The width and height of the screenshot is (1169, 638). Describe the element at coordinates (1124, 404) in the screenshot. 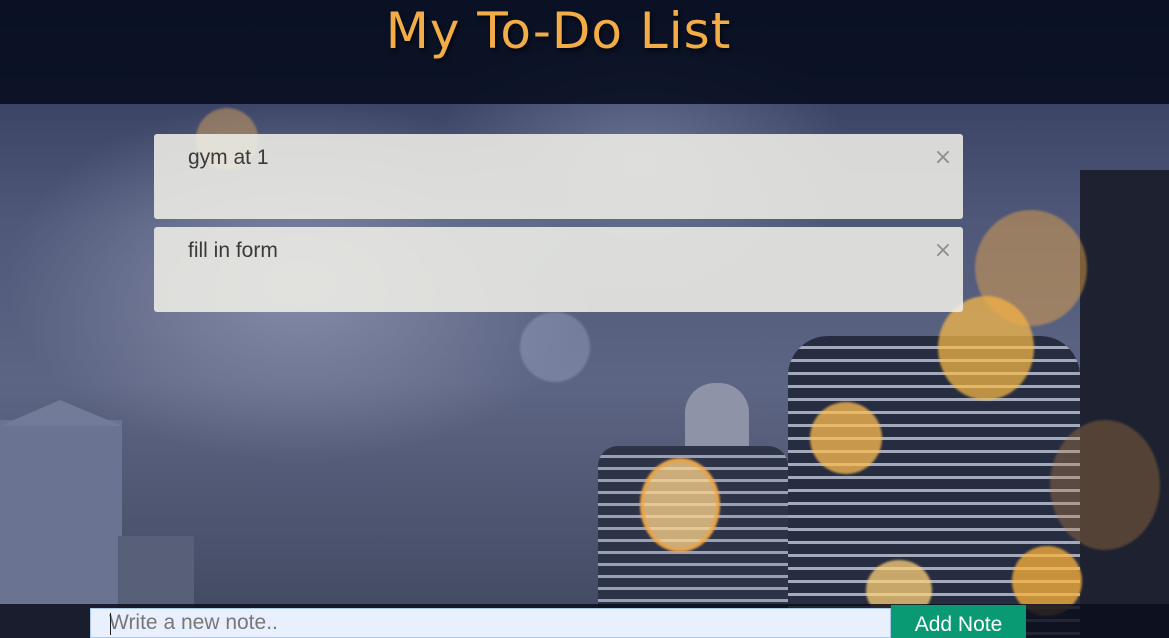

I see `right-dark-tower` at that location.